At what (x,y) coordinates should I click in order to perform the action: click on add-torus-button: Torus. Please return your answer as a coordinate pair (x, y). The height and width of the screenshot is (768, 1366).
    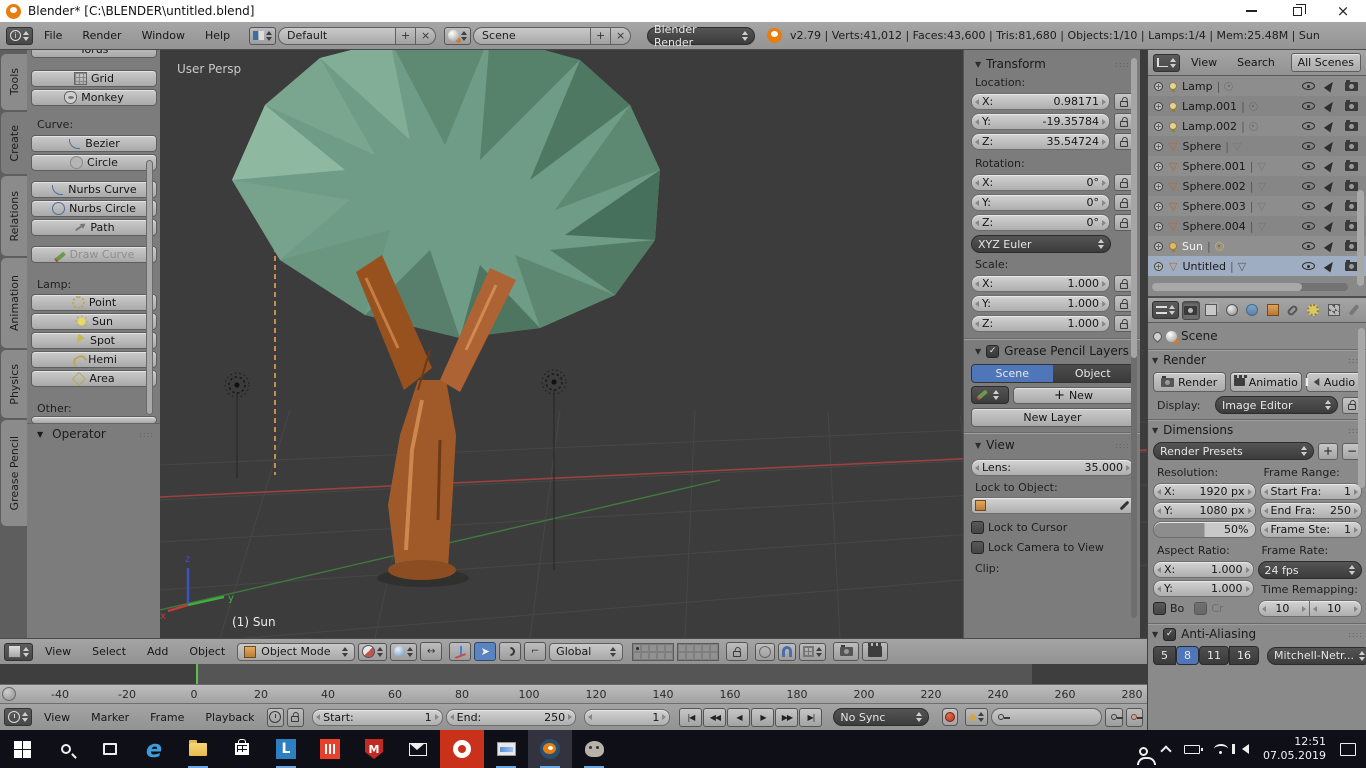
    Looking at the image, I should click on (94, 54).